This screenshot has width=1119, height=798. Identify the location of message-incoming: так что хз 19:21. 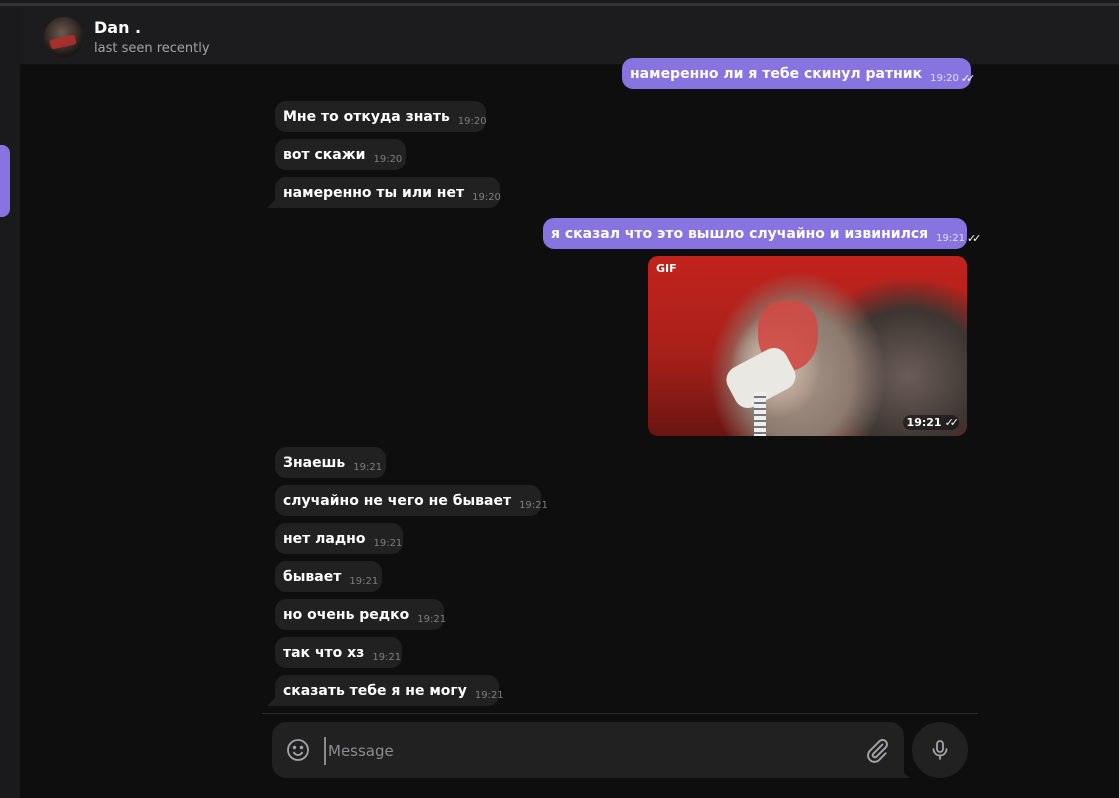
(338, 652).